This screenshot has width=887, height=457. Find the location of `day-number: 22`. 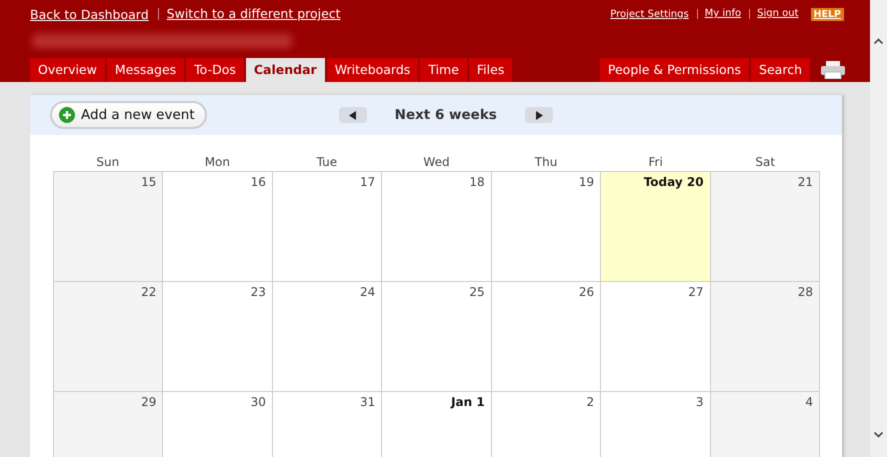

day-number: 22 is located at coordinates (148, 292).